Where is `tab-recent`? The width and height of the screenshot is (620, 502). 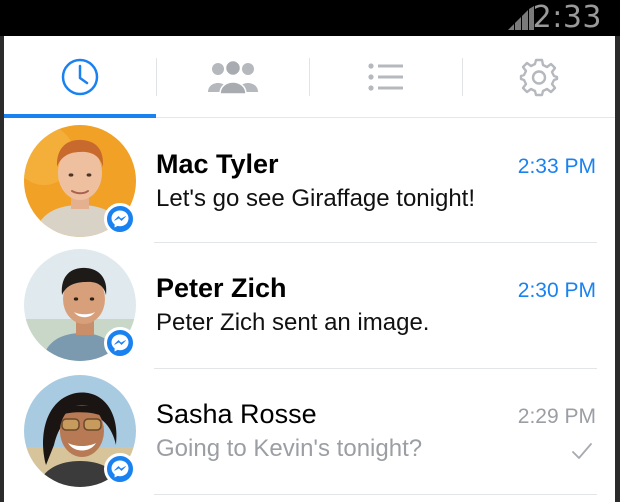 tab-recent is located at coordinates (80, 77).